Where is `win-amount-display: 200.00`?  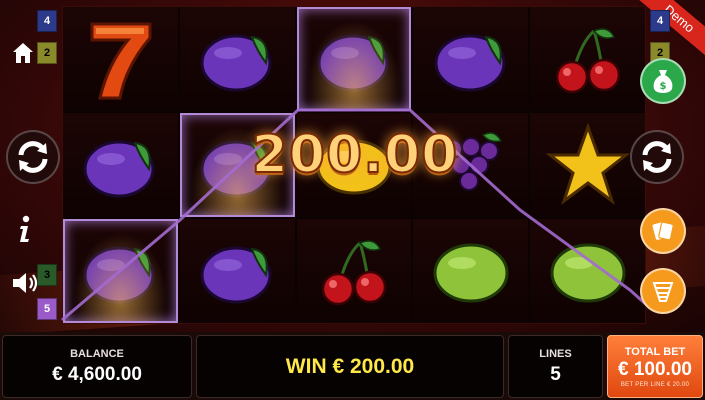 win-amount-display: 200.00 is located at coordinates (355, 155).